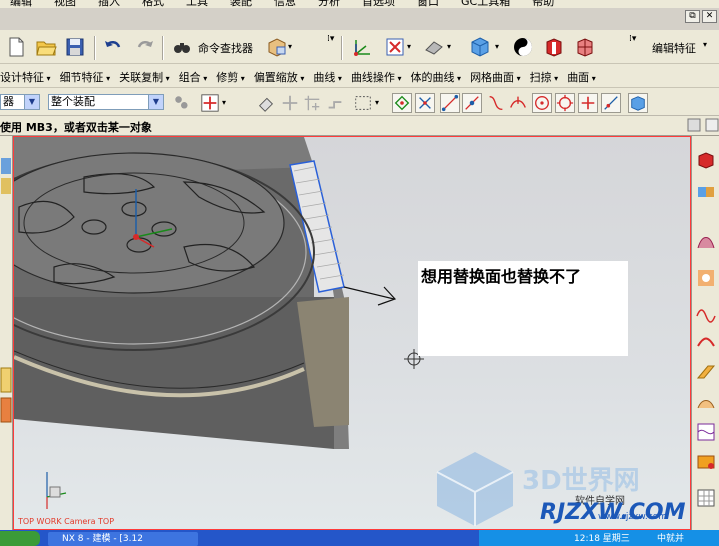 This screenshot has width=719, height=546. I want to click on rectangle-select-icon, so click(363, 103).